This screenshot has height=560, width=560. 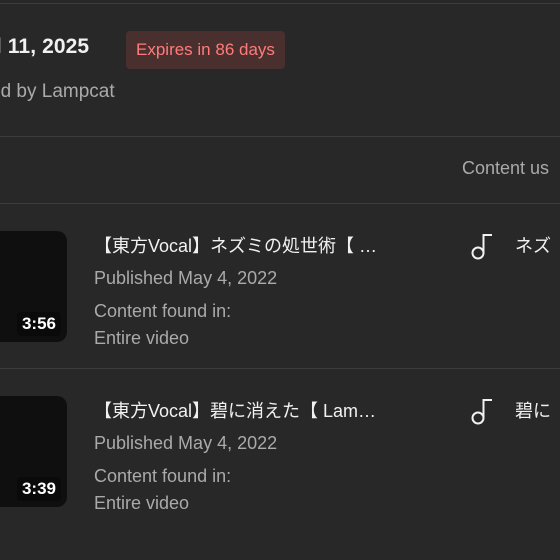 What do you see at coordinates (38, 324) in the screenshot?
I see `duration-badge: 3:56` at bounding box center [38, 324].